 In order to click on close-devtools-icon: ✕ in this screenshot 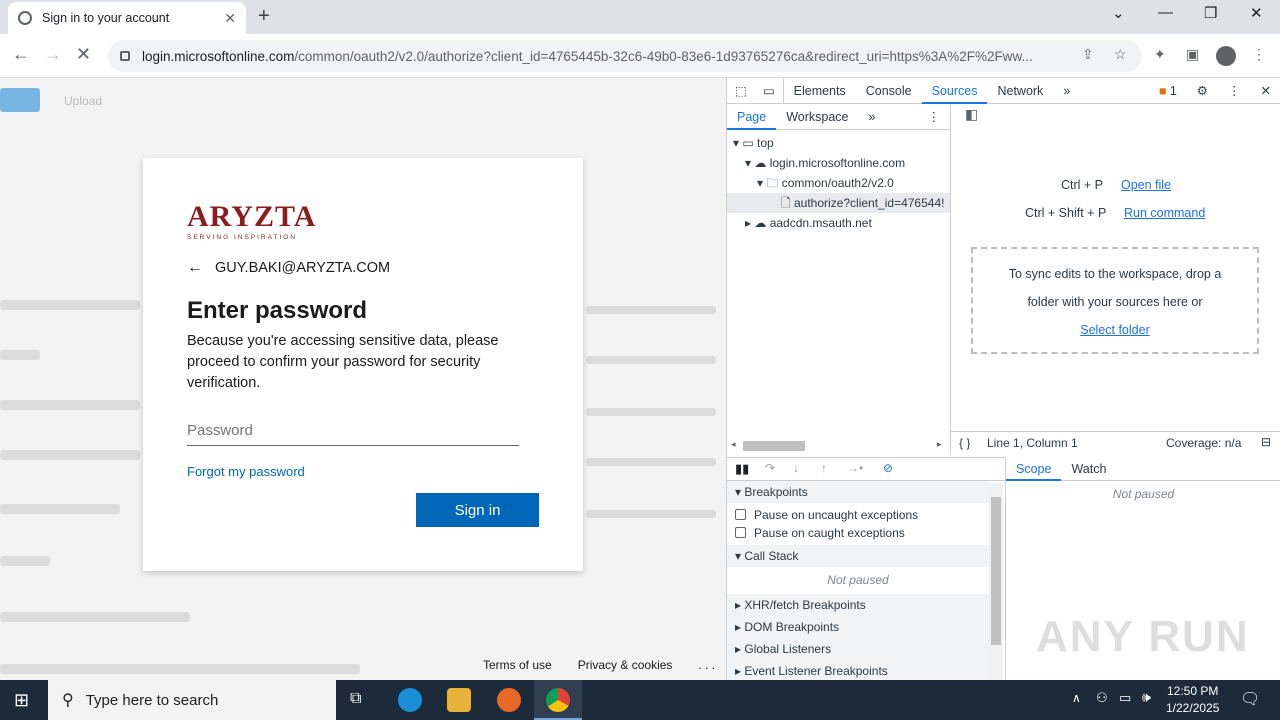, I will do `click(1265, 91)`.